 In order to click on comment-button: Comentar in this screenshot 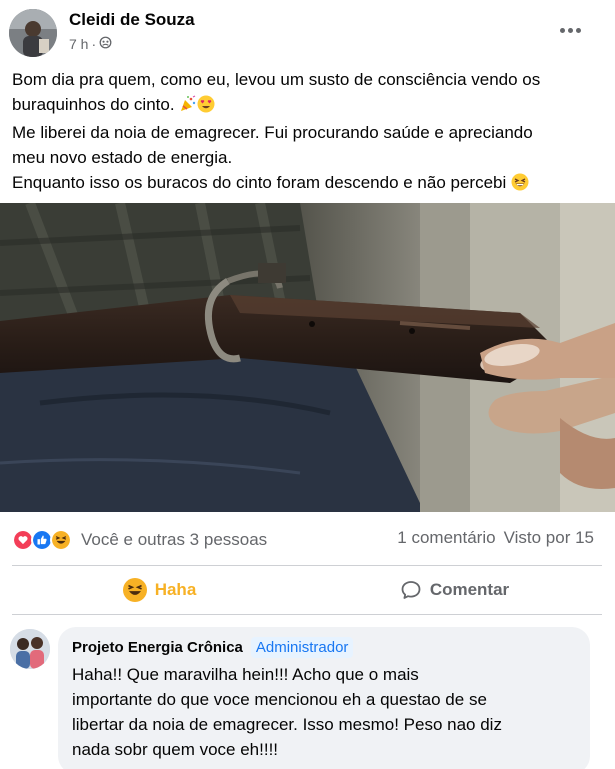, I will do `click(454, 590)`.